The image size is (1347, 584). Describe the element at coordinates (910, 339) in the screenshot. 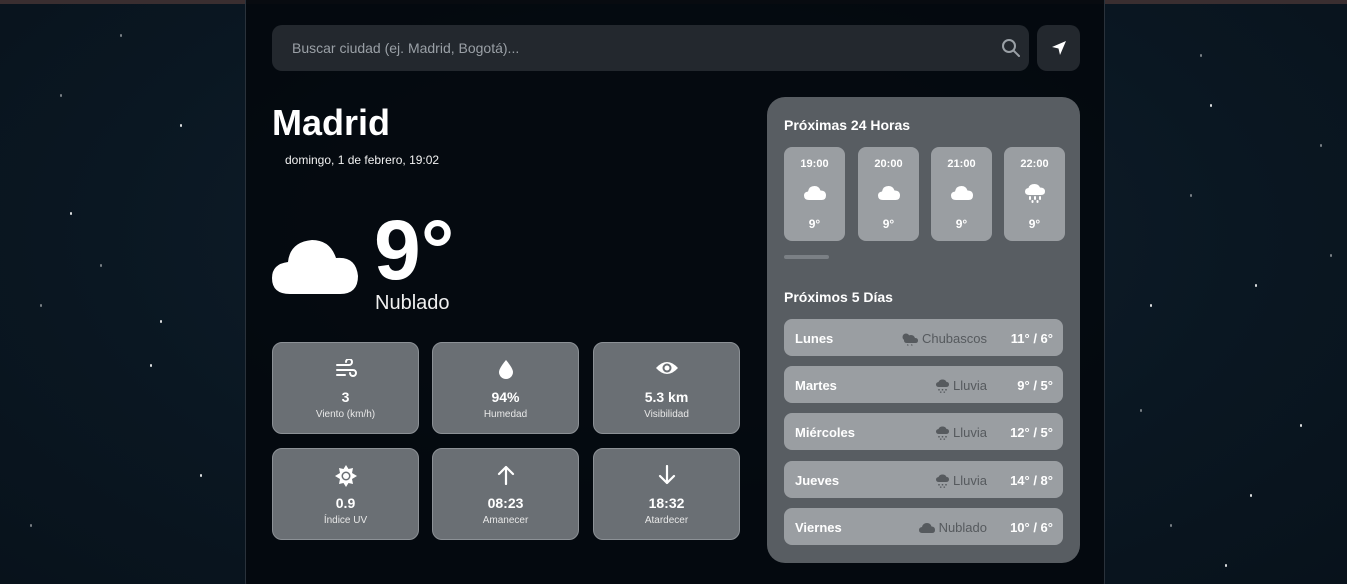

I see `cloud-sun-rain-icon` at that location.